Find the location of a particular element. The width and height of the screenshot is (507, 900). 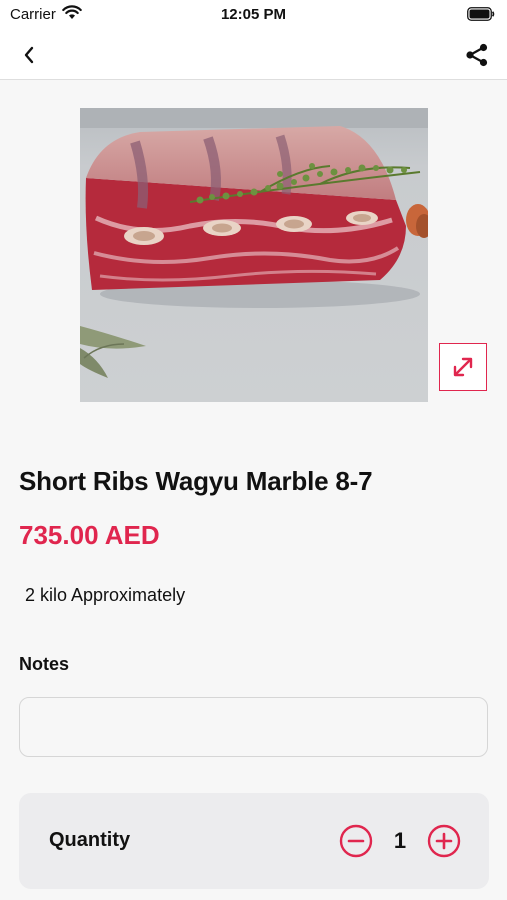

expand-image-button is located at coordinates (463, 367).